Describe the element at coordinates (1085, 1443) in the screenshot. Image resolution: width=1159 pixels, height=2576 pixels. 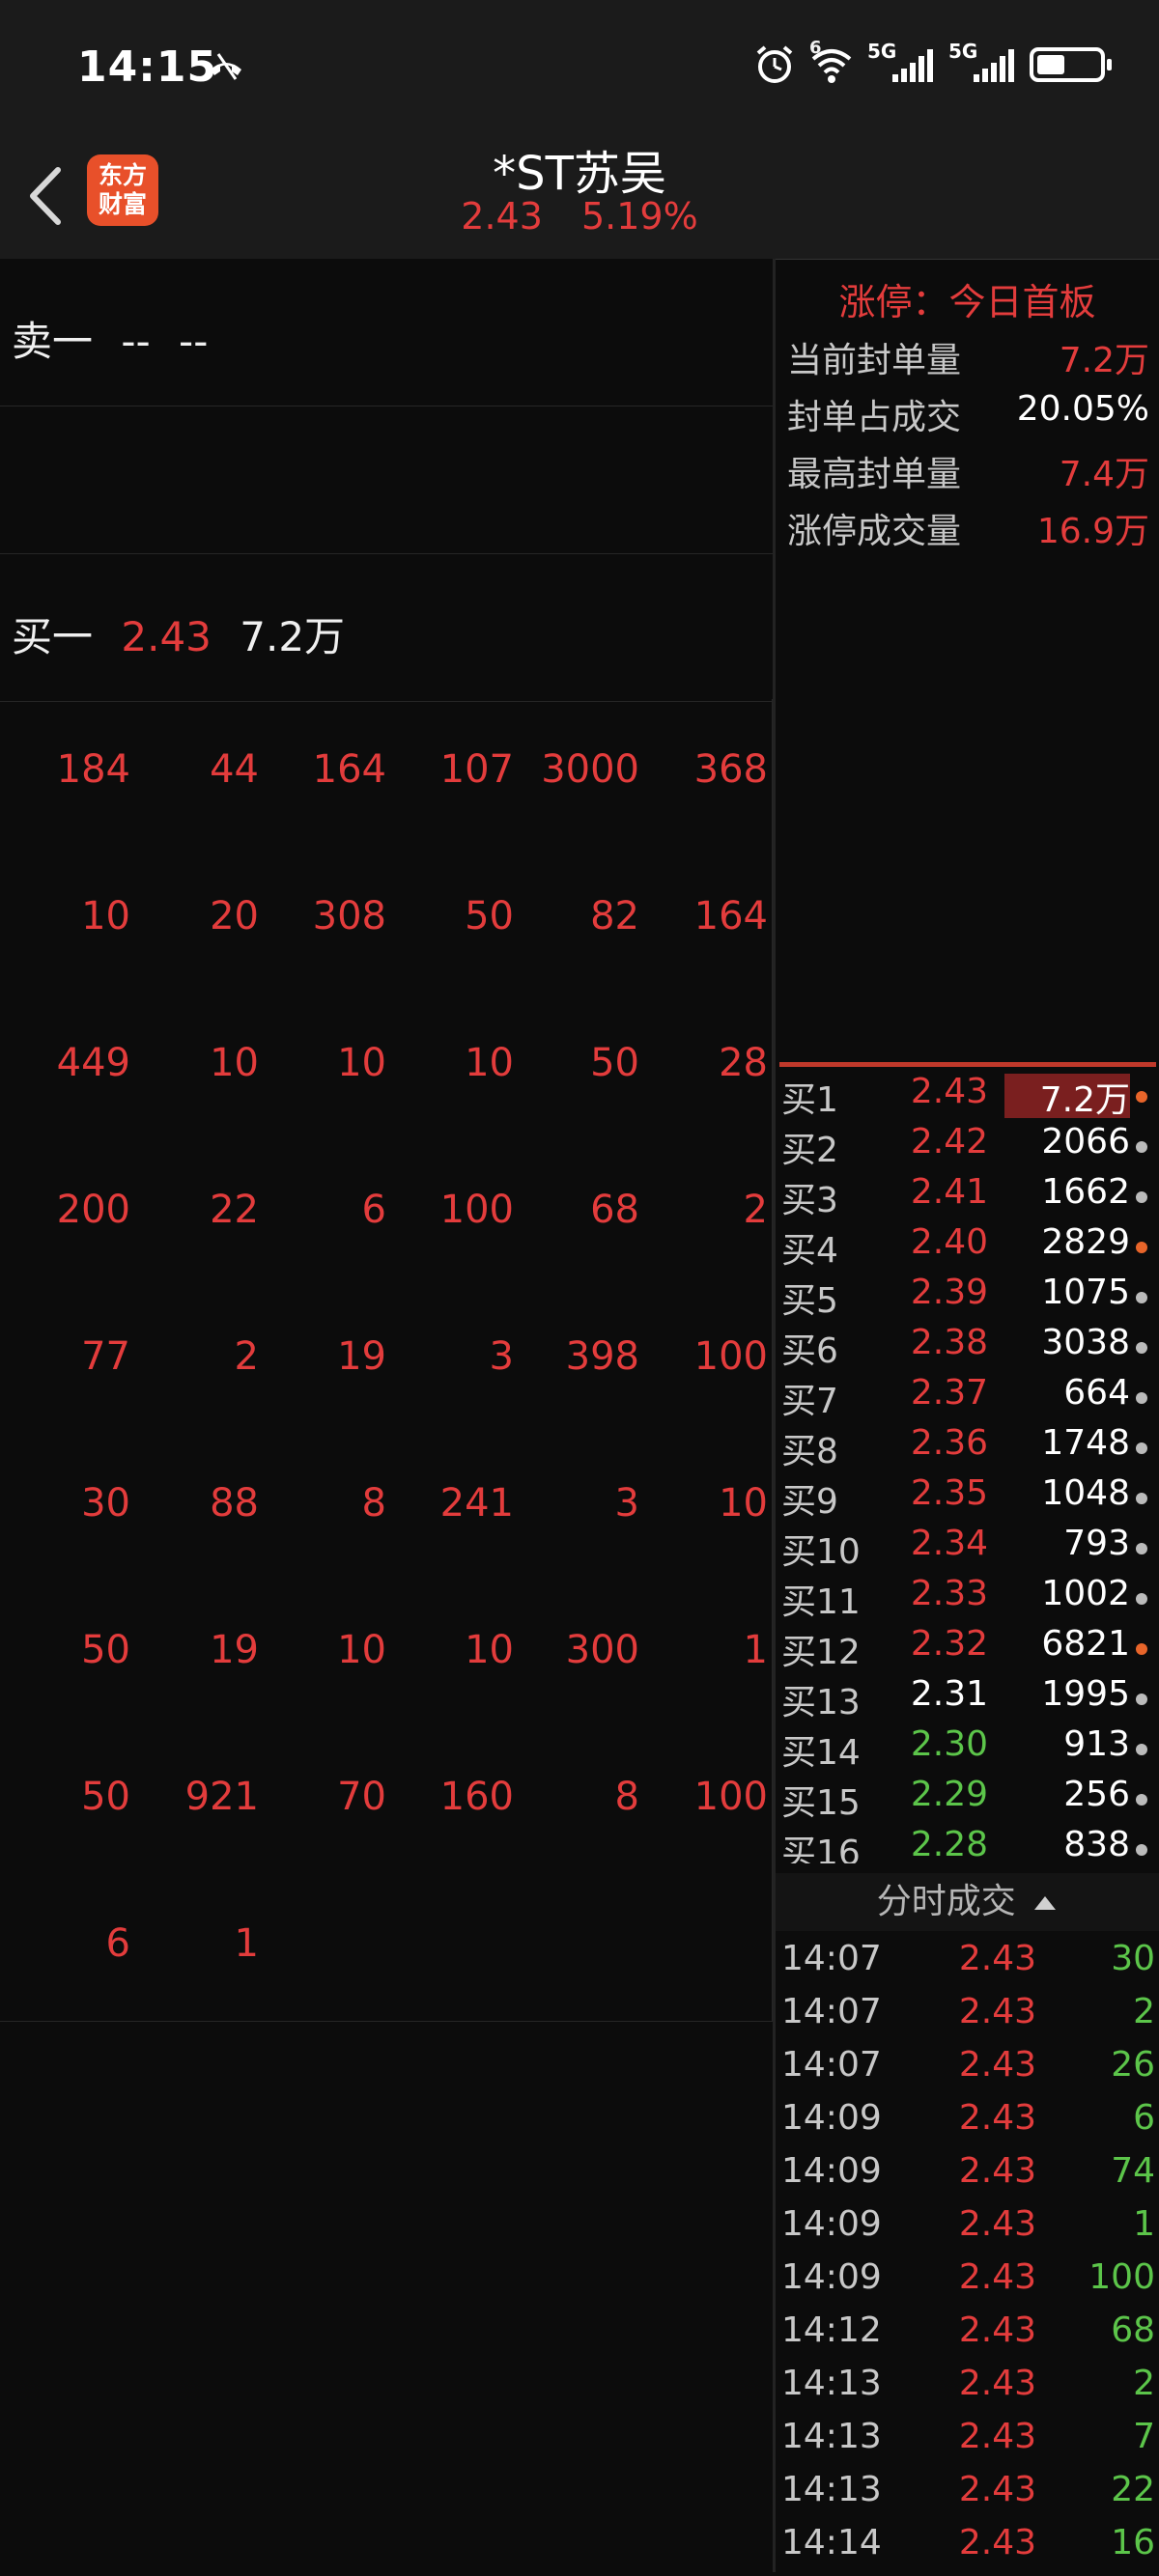
I see `orderbook-volume: 1748` at that location.